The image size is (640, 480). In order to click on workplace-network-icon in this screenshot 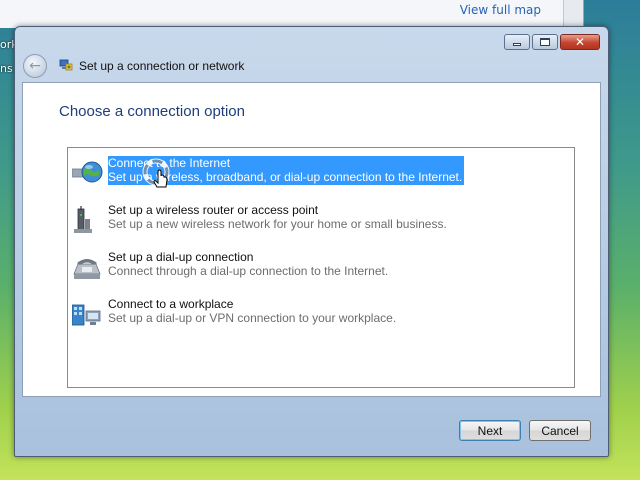, I will do `click(86, 315)`.